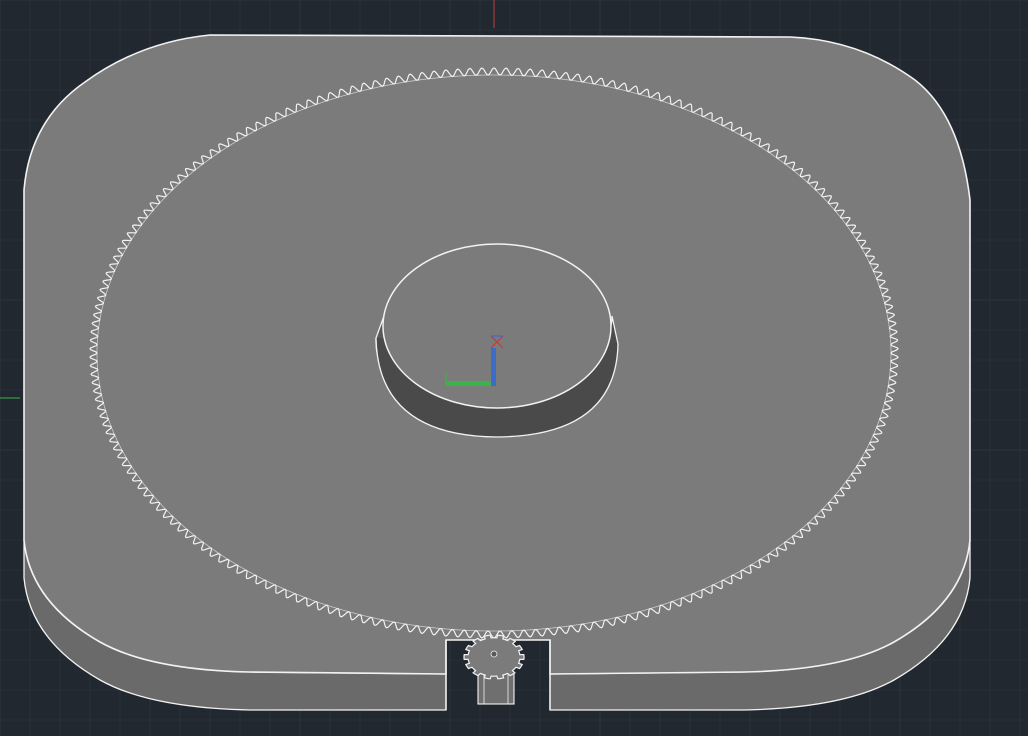  What do you see at coordinates (497, 326) in the screenshot?
I see `hub-top-face` at bounding box center [497, 326].